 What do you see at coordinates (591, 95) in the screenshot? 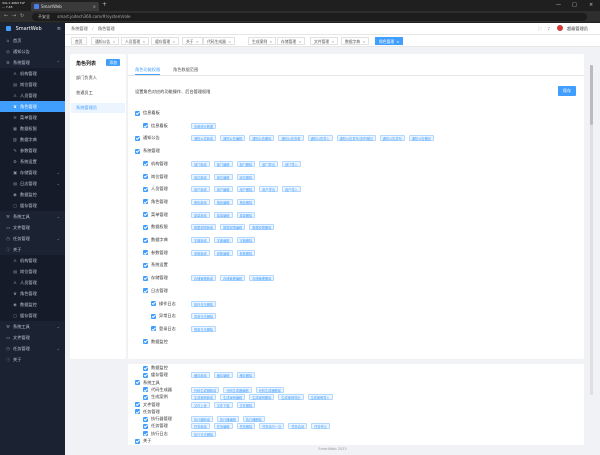
I see `scrollbar-thumb` at bounding box center [591, 95].